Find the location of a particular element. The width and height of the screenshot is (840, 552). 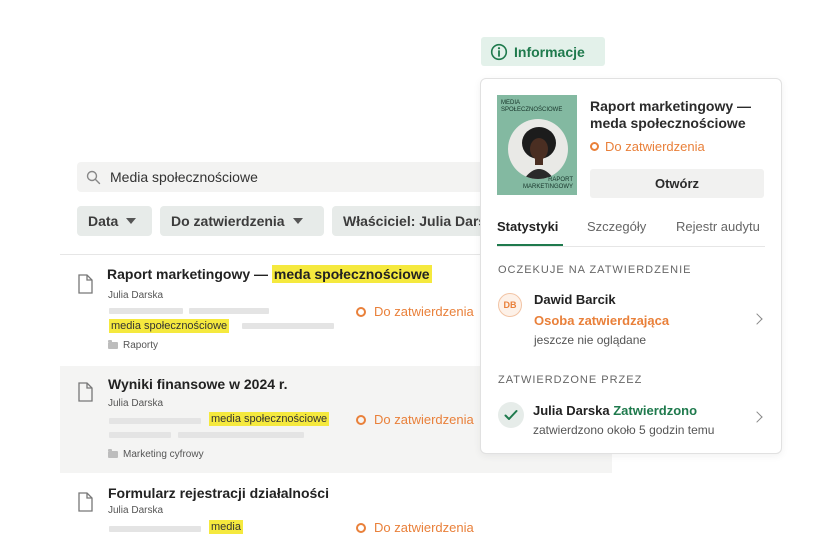

document-title-text: Raport marketingowy — is located at coordinates (189, 274).